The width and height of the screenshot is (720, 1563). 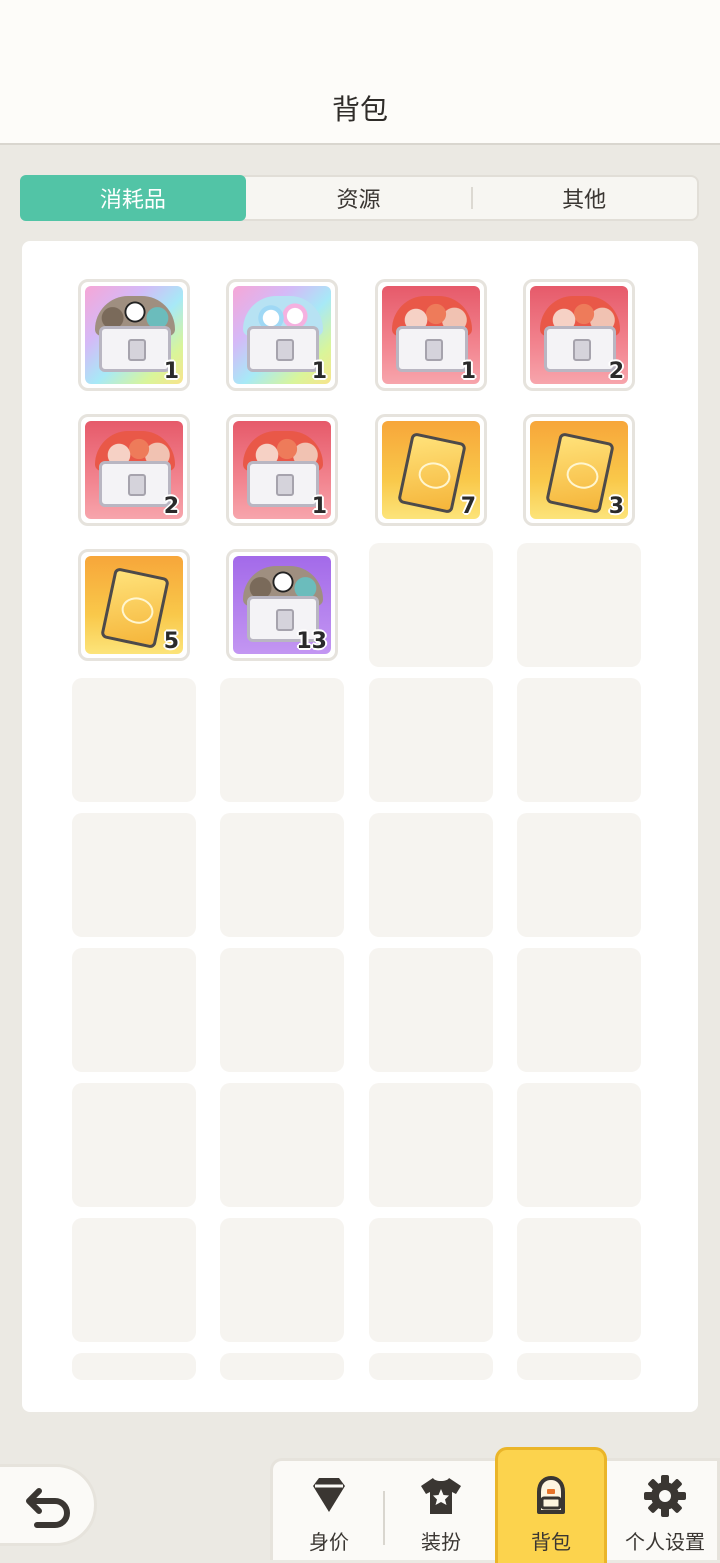 What do you see at coordinates (665, 1496) in the screenshot?
I see `gear-icon` at bounding box center [665, 1496].